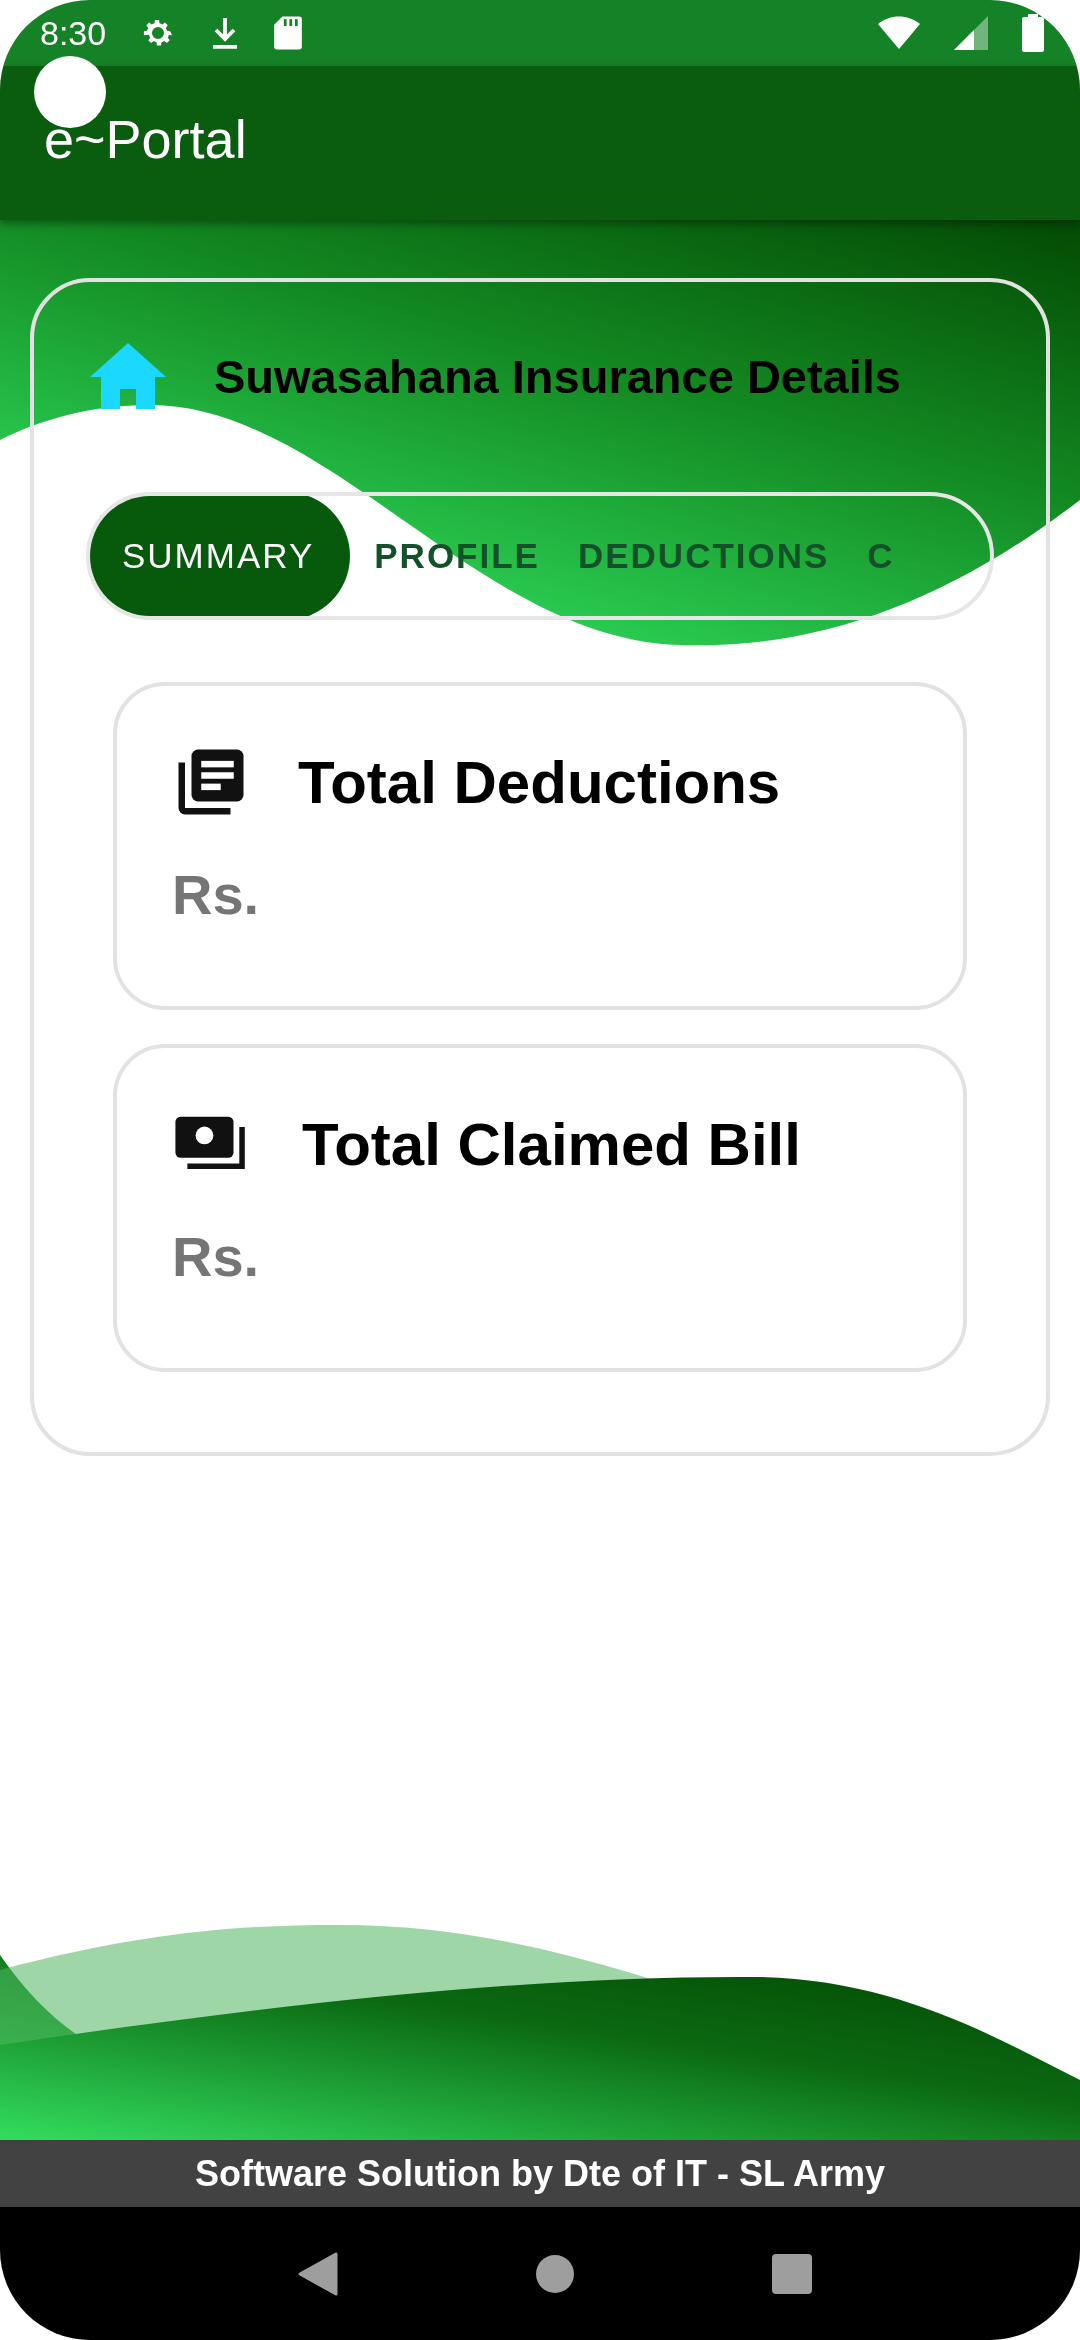 The width and height of the screenshot is (1080, 2340). I want to click on card-title: Total Claimed Bill, so click(551, 1144).